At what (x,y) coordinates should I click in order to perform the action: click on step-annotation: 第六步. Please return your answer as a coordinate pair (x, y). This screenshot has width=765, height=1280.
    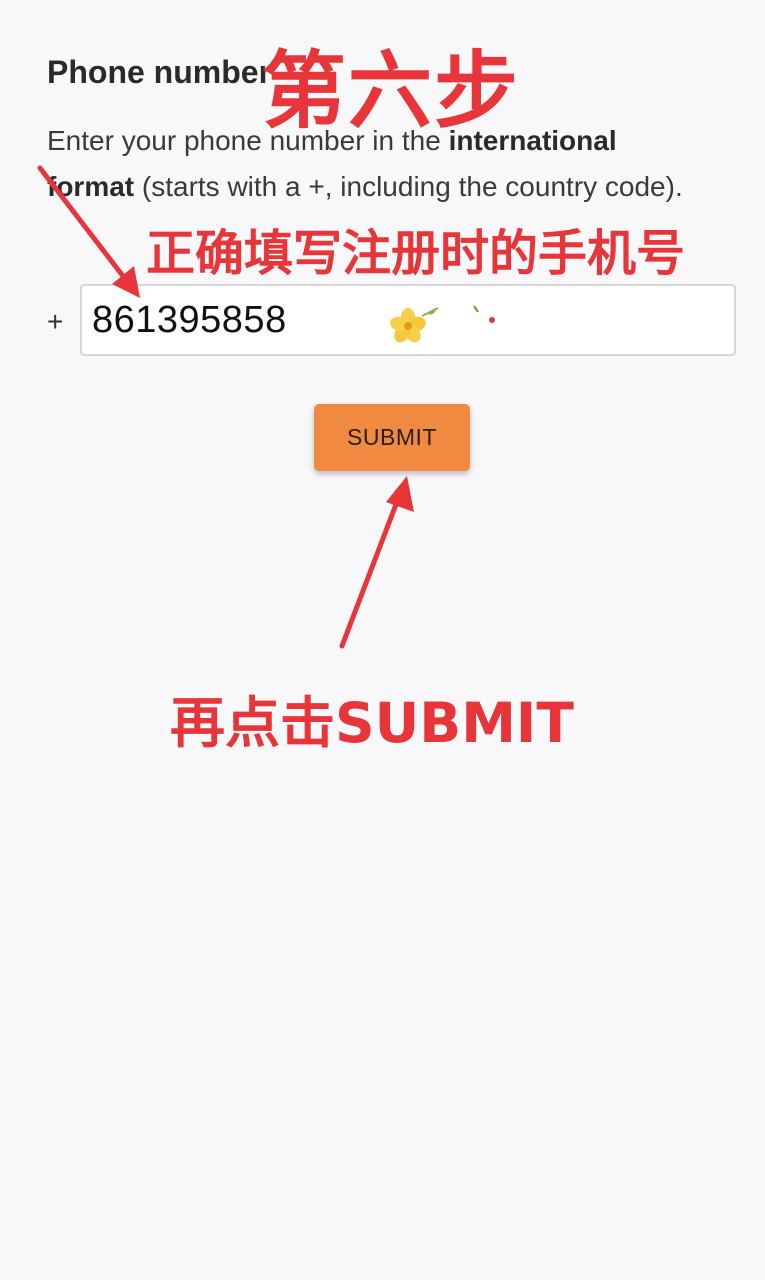
    Looking at the image, I should click on (391, 91).